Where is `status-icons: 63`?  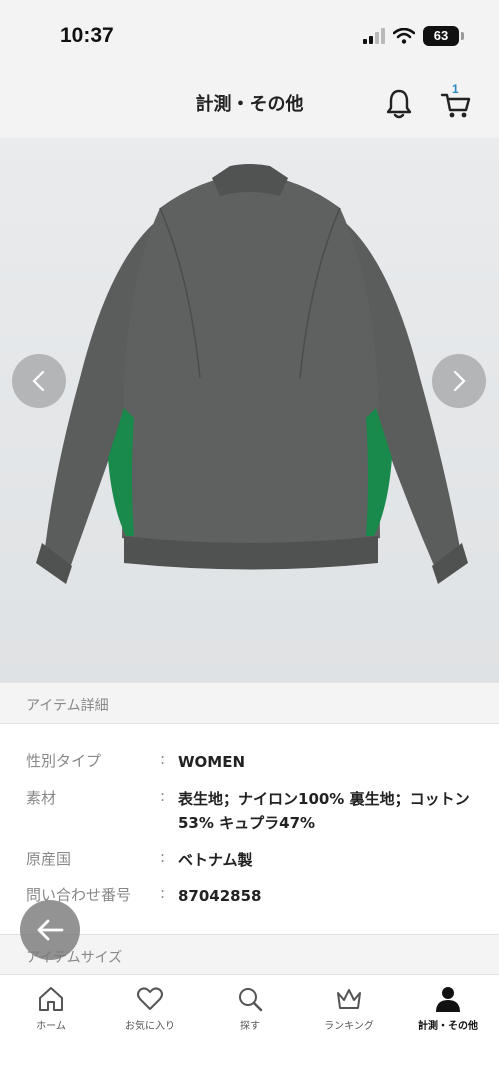 status-icons: 63 is located at coordinates (413, 36).